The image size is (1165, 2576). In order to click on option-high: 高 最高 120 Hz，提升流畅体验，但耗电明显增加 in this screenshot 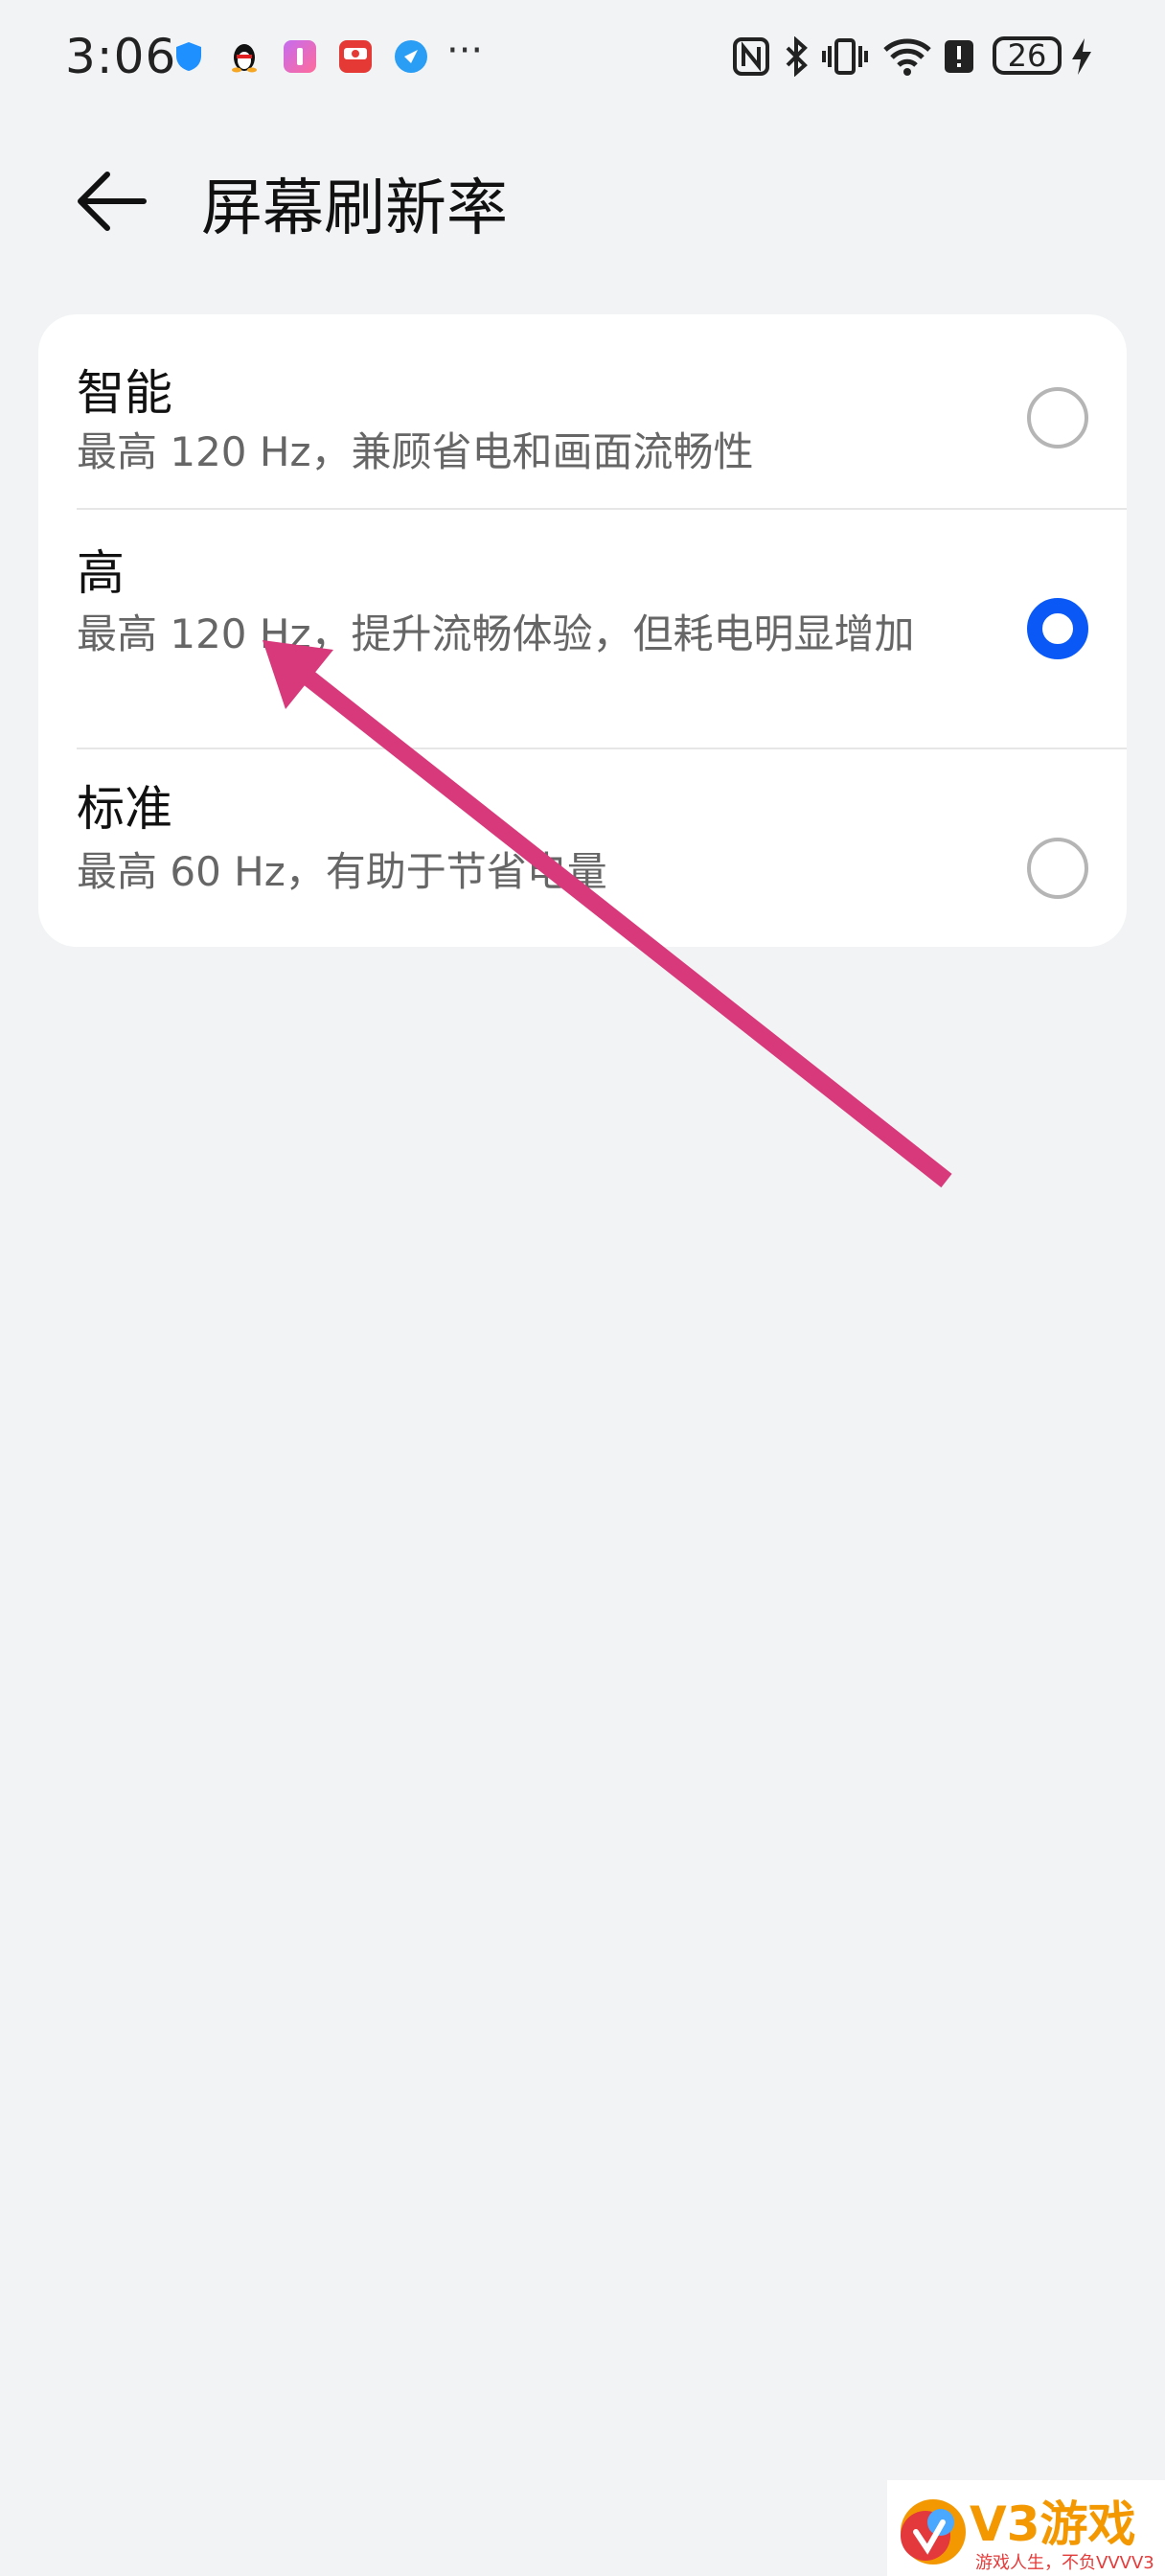, I will do `click(582, 629)`.